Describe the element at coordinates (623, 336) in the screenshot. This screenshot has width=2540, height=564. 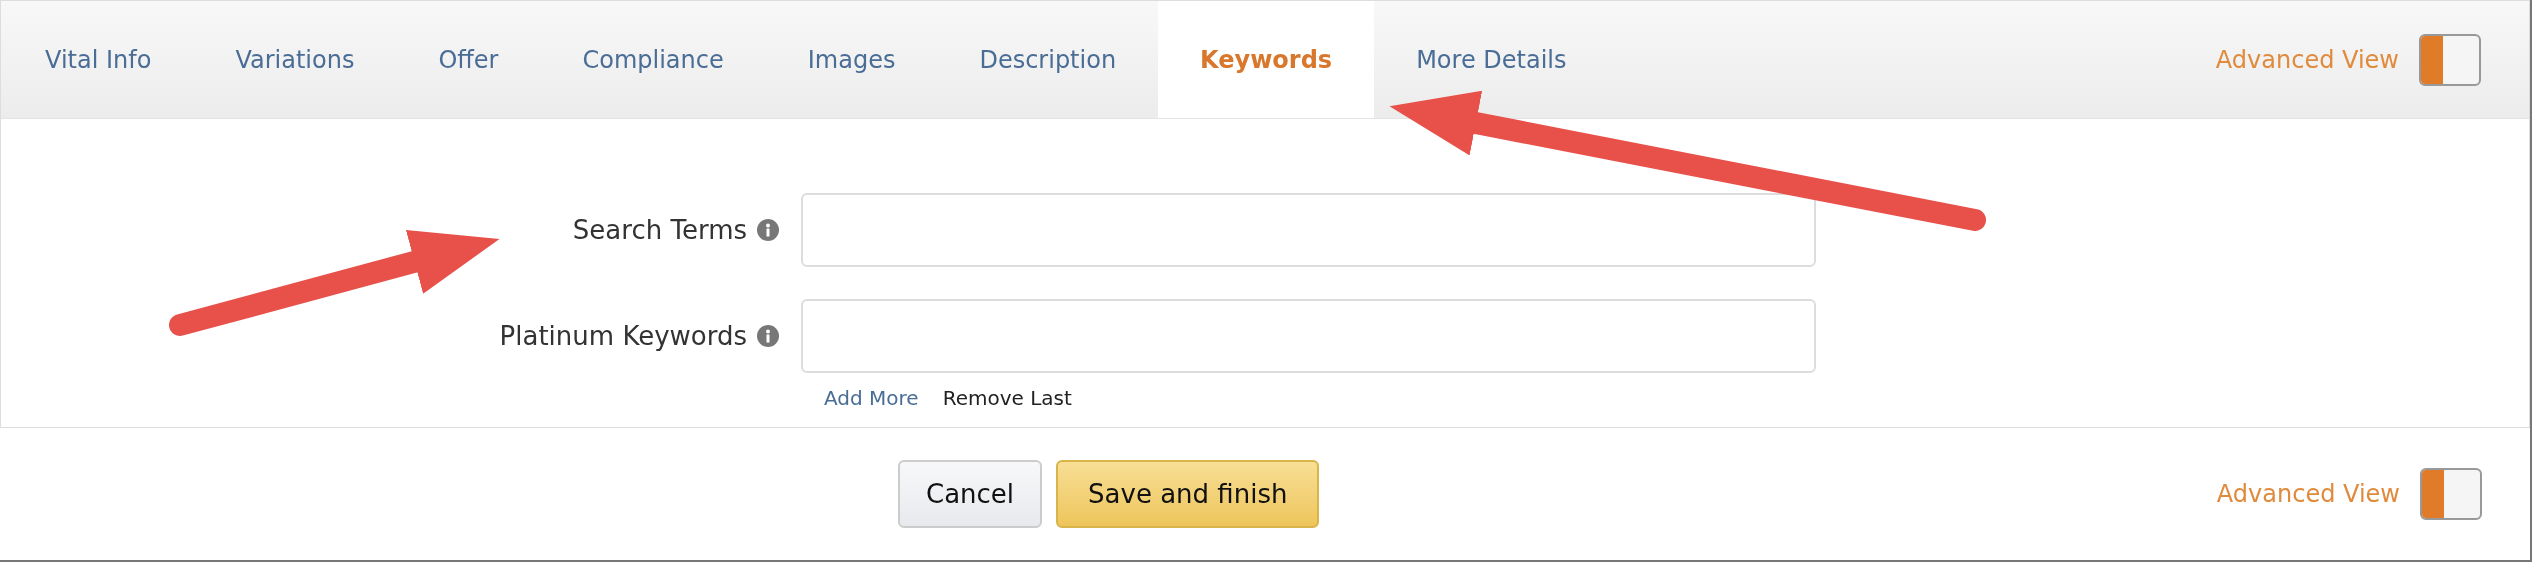
I see `field-label: Platinum Keywords` at that location.